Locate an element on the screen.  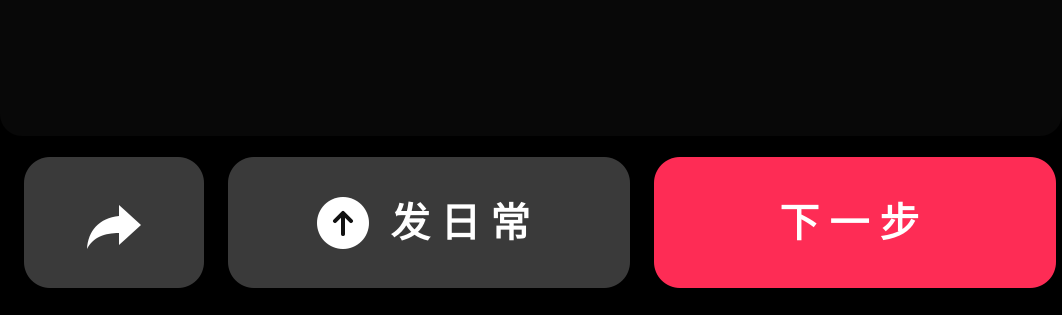
share-button is located at coordinates (114, 222).